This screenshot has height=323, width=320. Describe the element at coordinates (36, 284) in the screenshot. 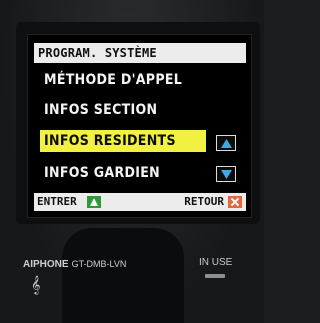

I see `ear-icon: 𝄞` at that location.